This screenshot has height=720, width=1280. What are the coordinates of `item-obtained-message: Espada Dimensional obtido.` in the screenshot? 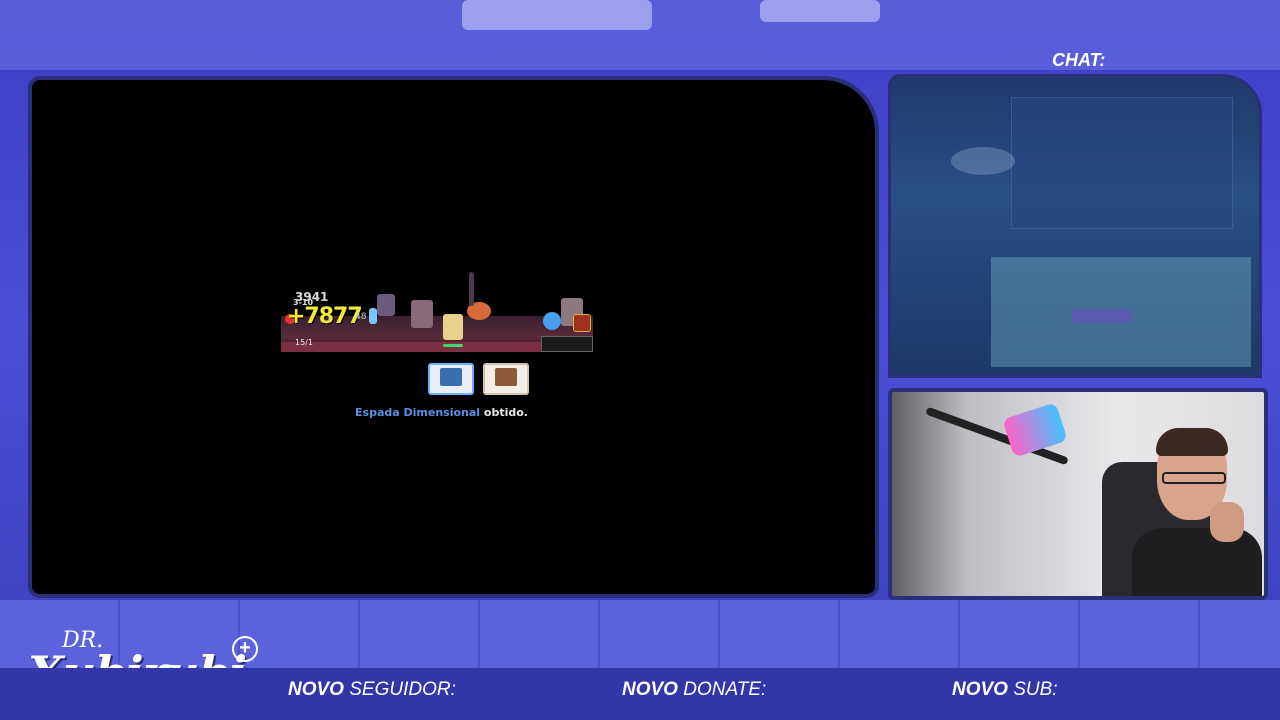 It's located at (453, 412).